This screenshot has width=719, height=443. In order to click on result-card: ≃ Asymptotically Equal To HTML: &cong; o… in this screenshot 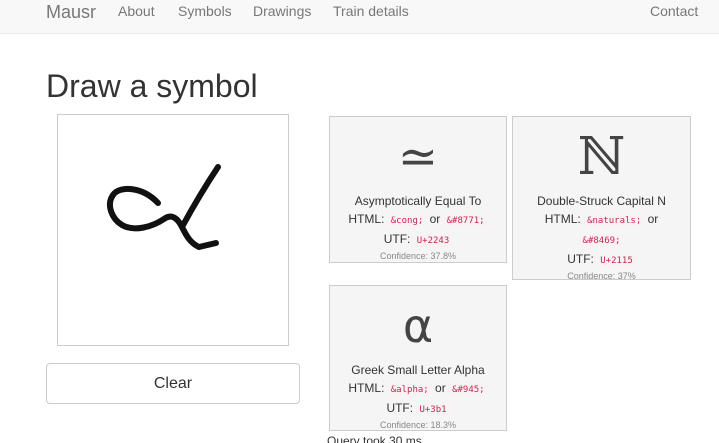, I will do `click(418, 189)`.